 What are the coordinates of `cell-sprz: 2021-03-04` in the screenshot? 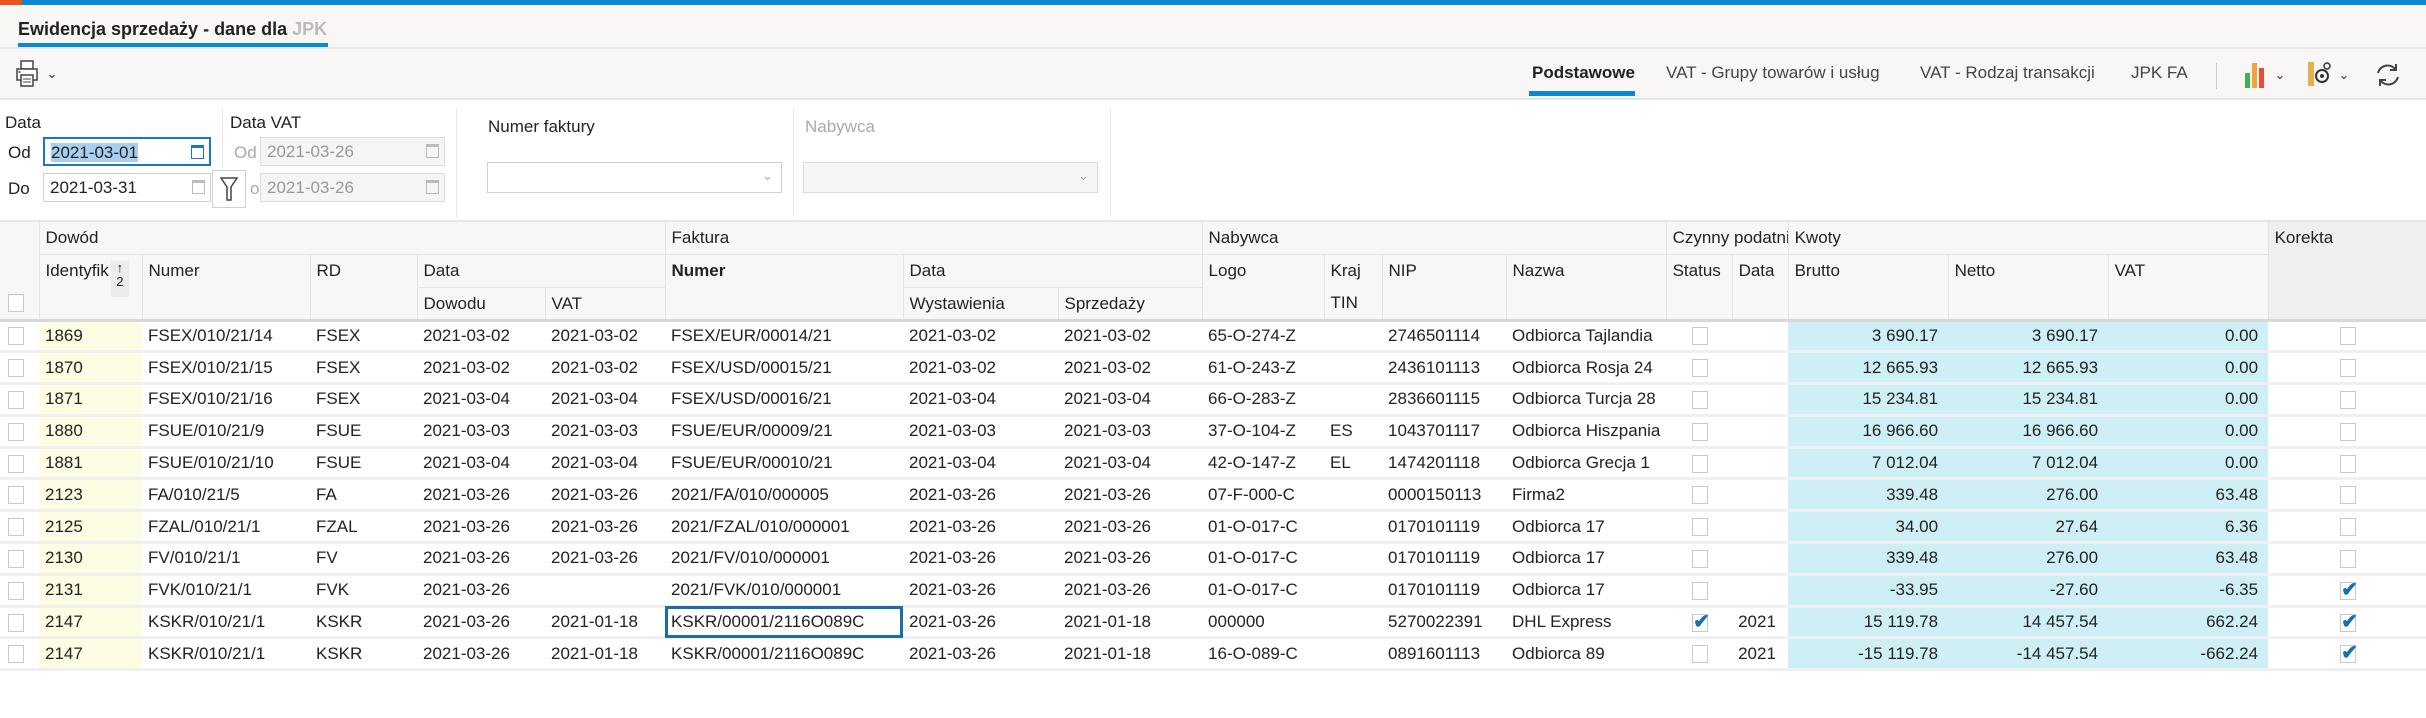 It's located at (1130, 464).